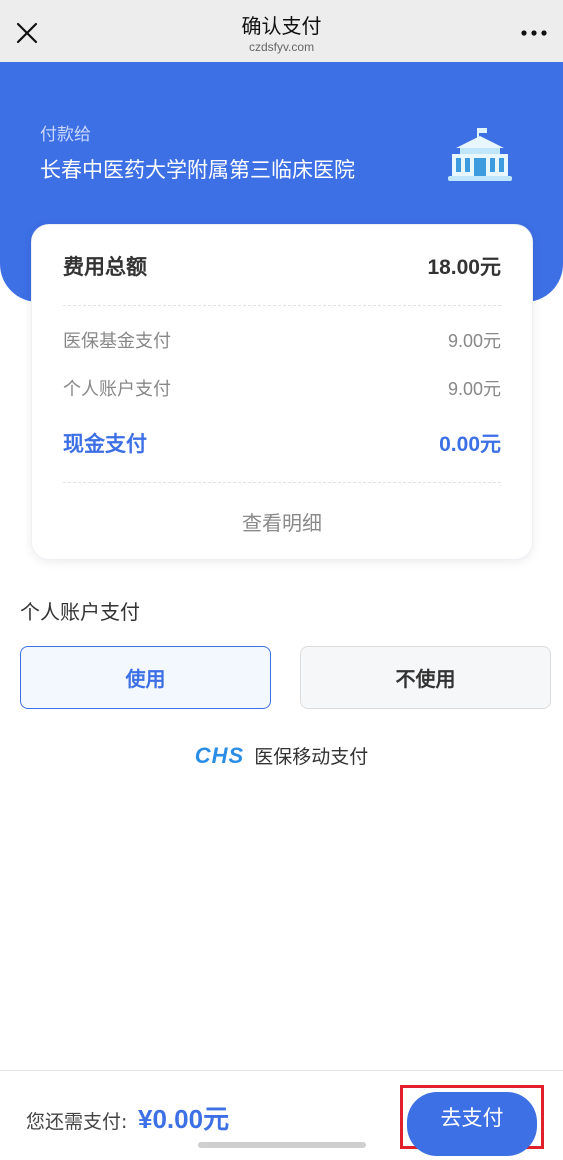 The image size is (563, 1160). I want to click on personal-account-row: 个人账户支付 9.00元, so click(282, 388).